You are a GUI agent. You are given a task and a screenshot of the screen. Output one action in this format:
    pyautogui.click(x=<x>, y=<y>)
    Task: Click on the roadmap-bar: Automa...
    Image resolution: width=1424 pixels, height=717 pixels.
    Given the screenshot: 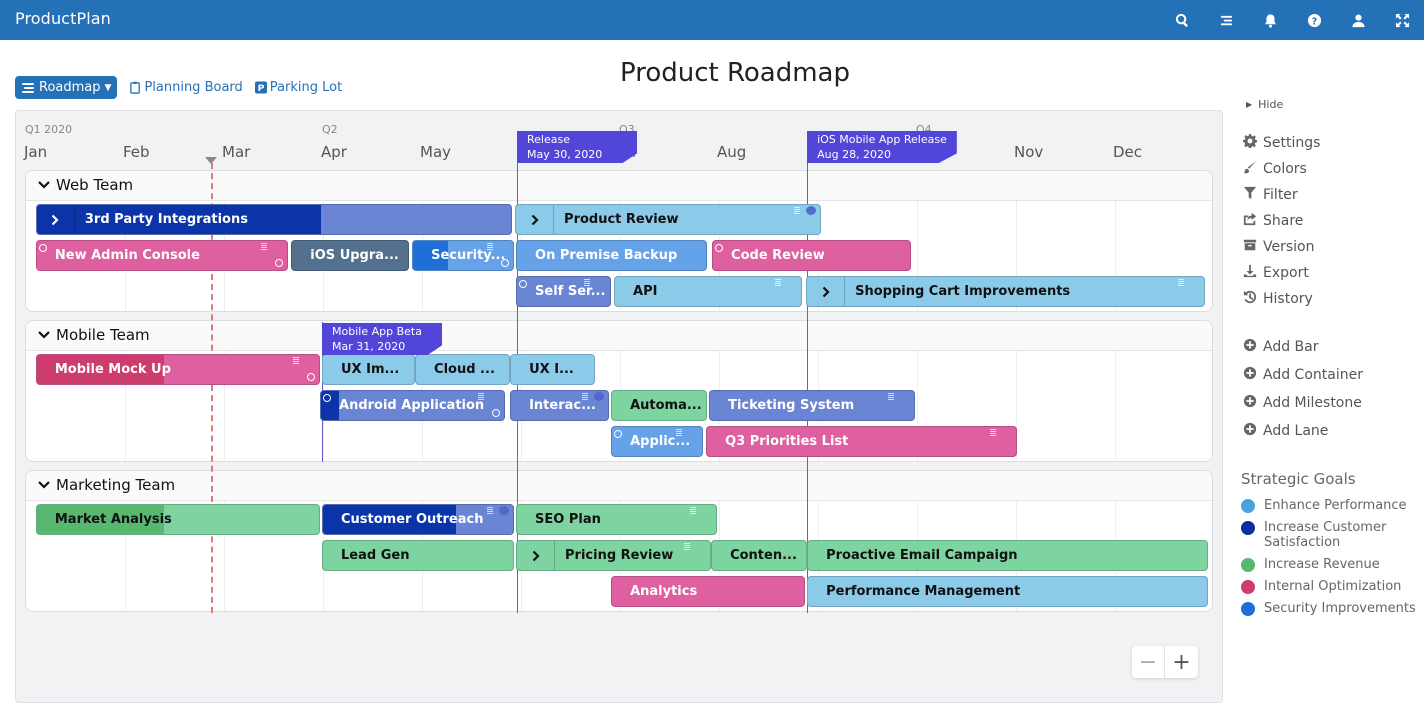 What is the action you would take?
    pyautogui.click(x=659, y=405)
    